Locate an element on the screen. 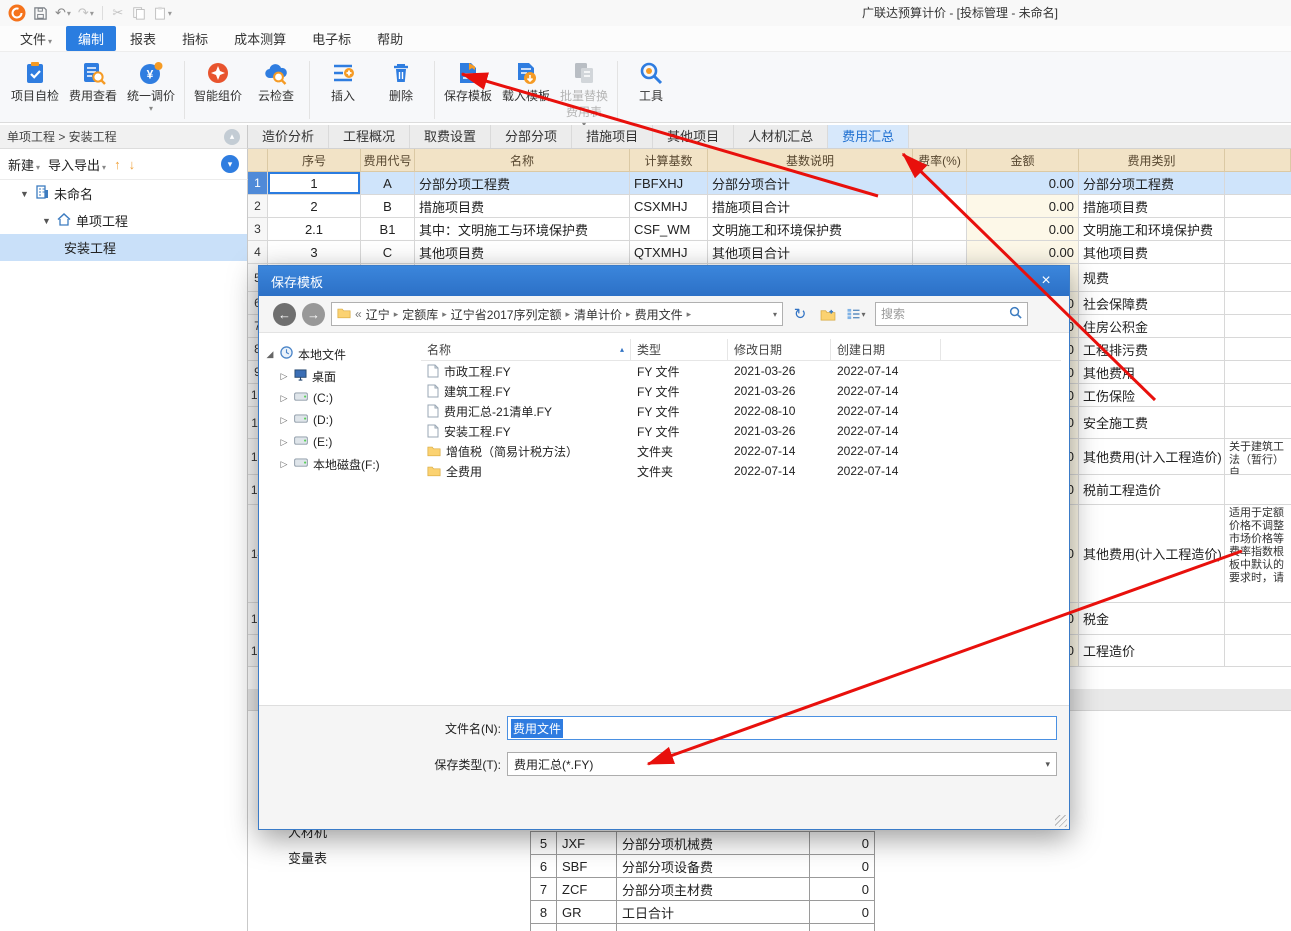 The height and width of the screenshot is (931, 1291). cell-code: B is located at coordinates (388, 206).